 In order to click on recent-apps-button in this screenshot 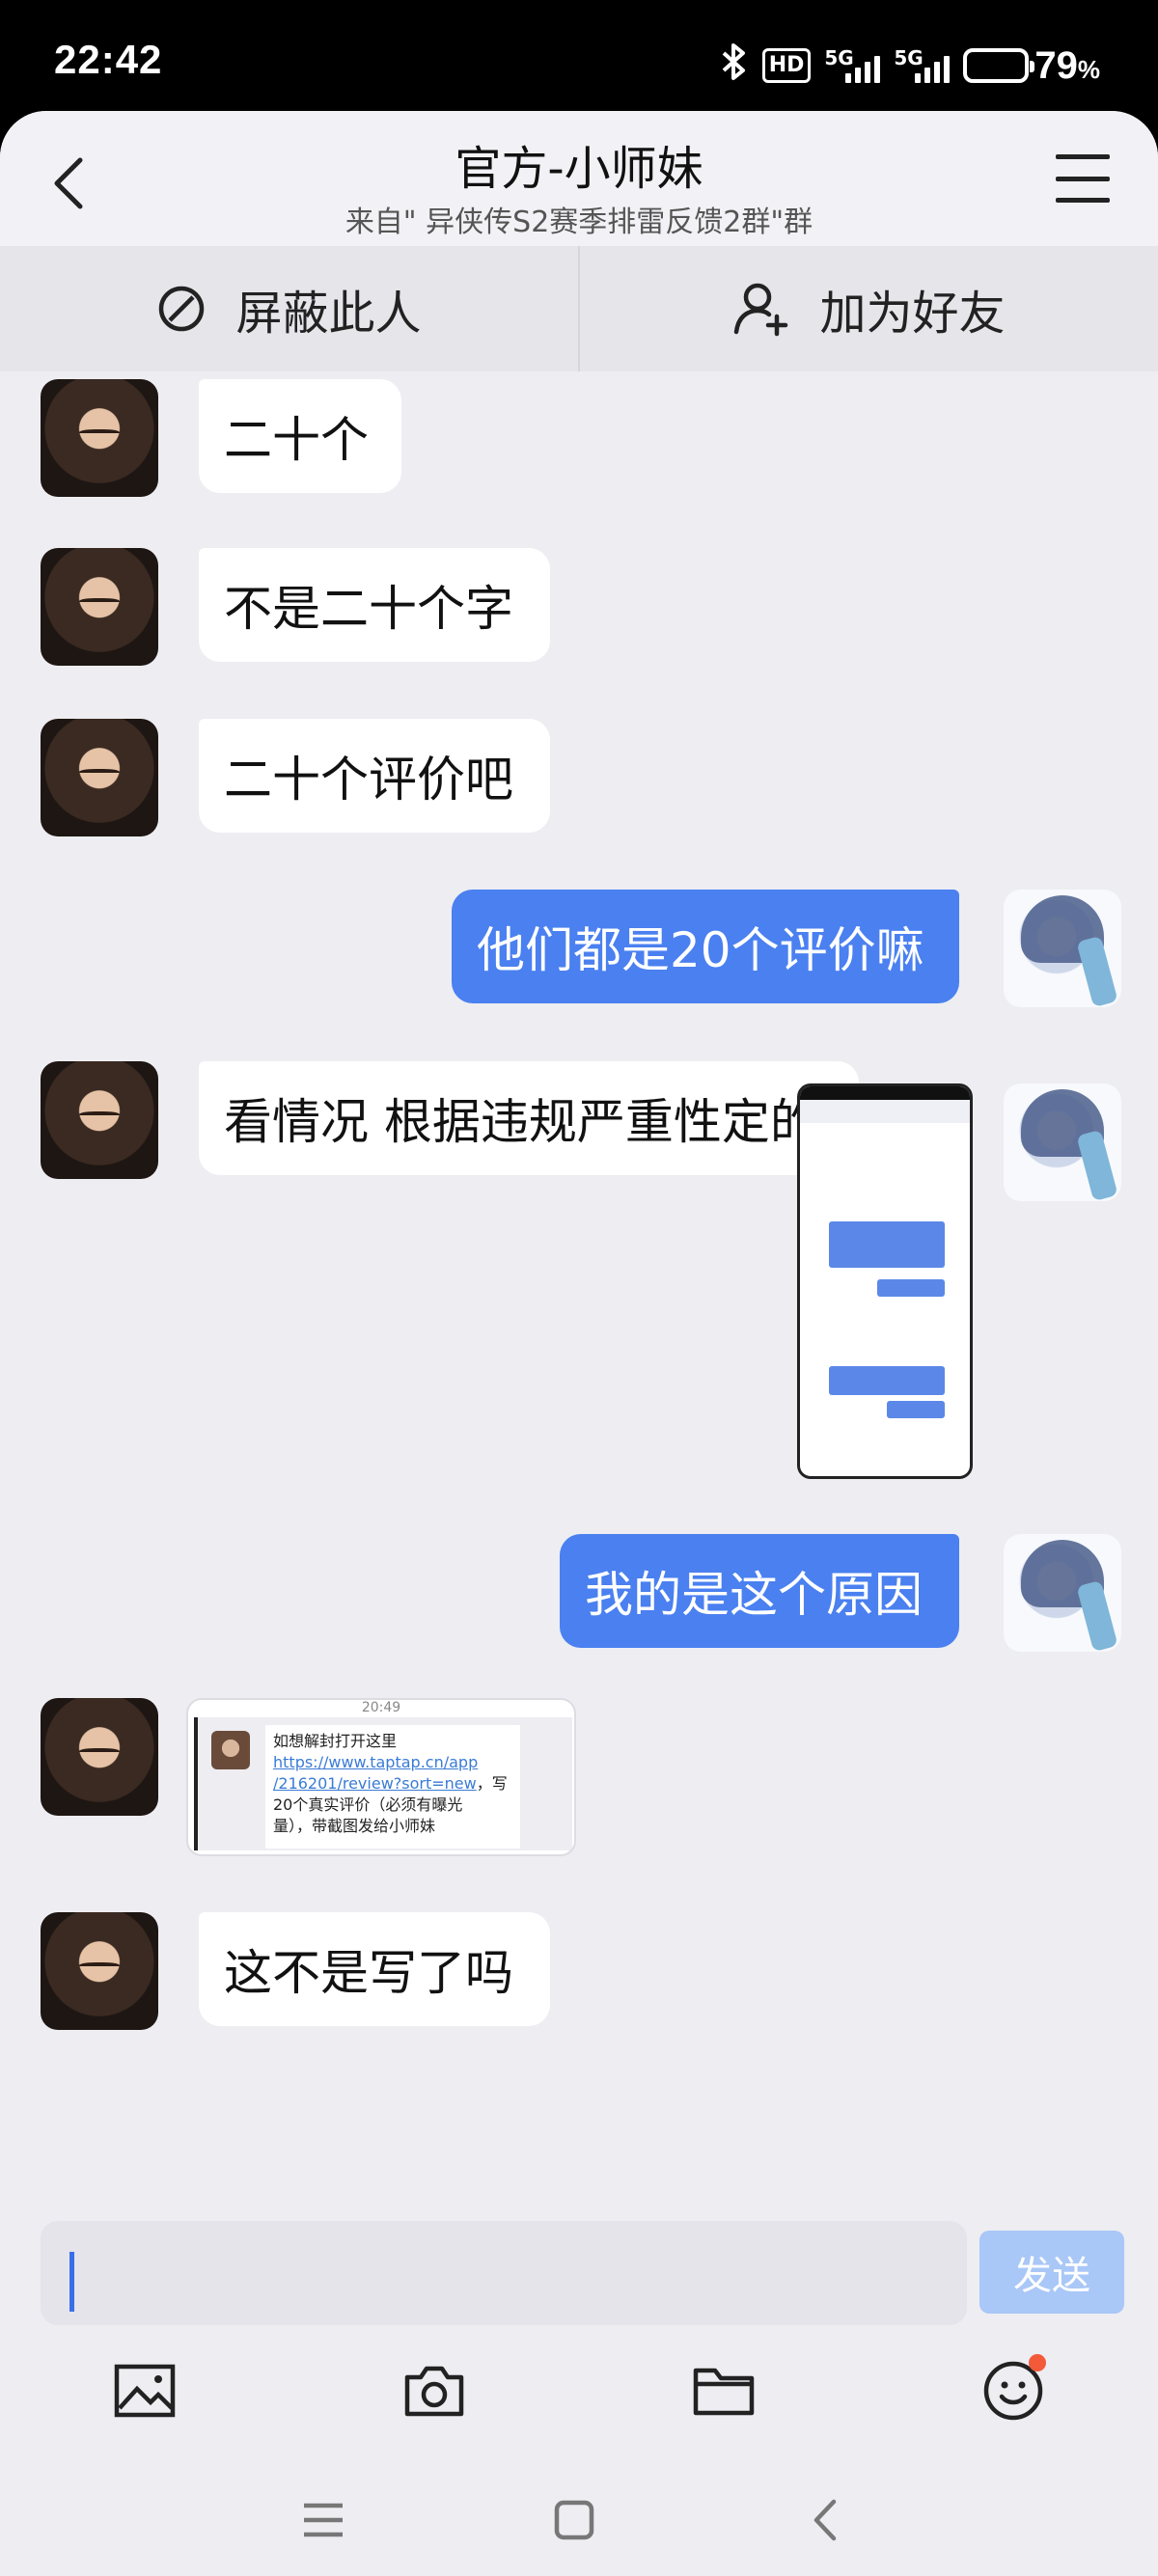, I will do `click(323, 2520)`.